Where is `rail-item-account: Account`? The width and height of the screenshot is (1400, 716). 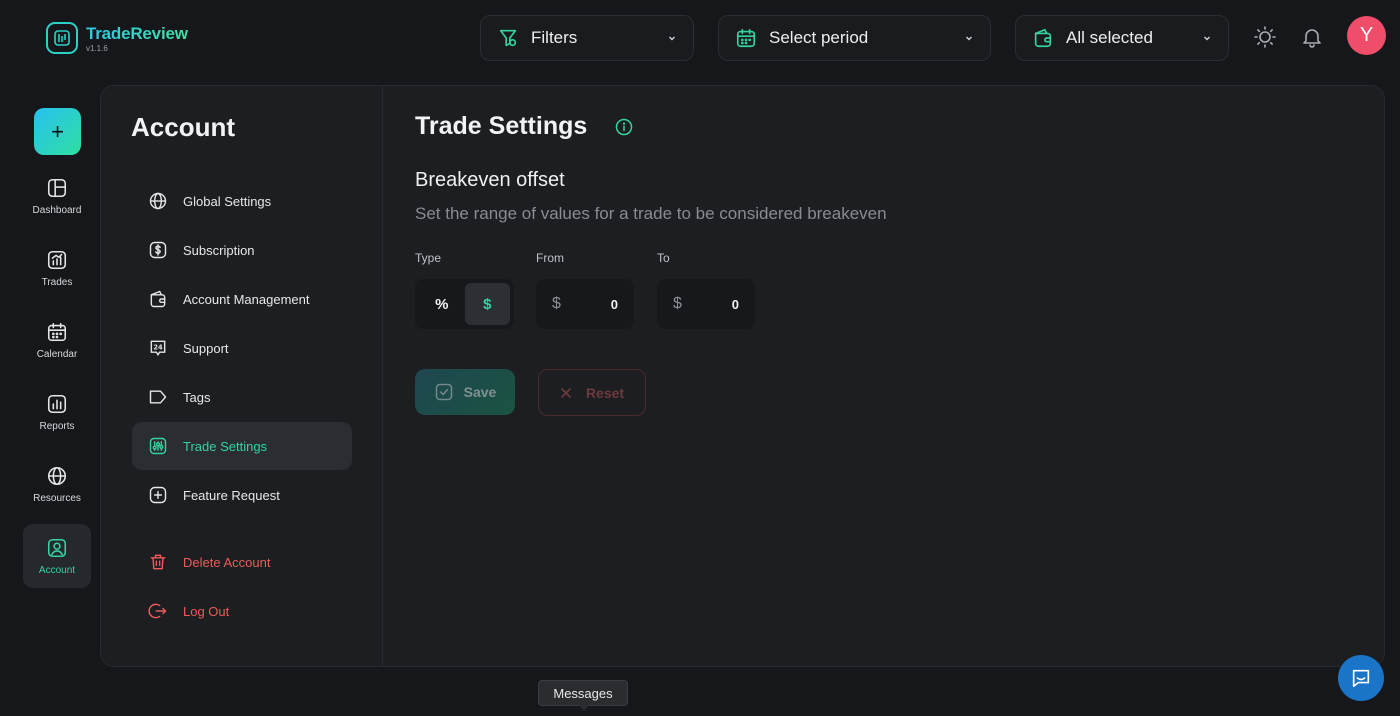 rail-item-account: Account is located at coordinates (57, 556).